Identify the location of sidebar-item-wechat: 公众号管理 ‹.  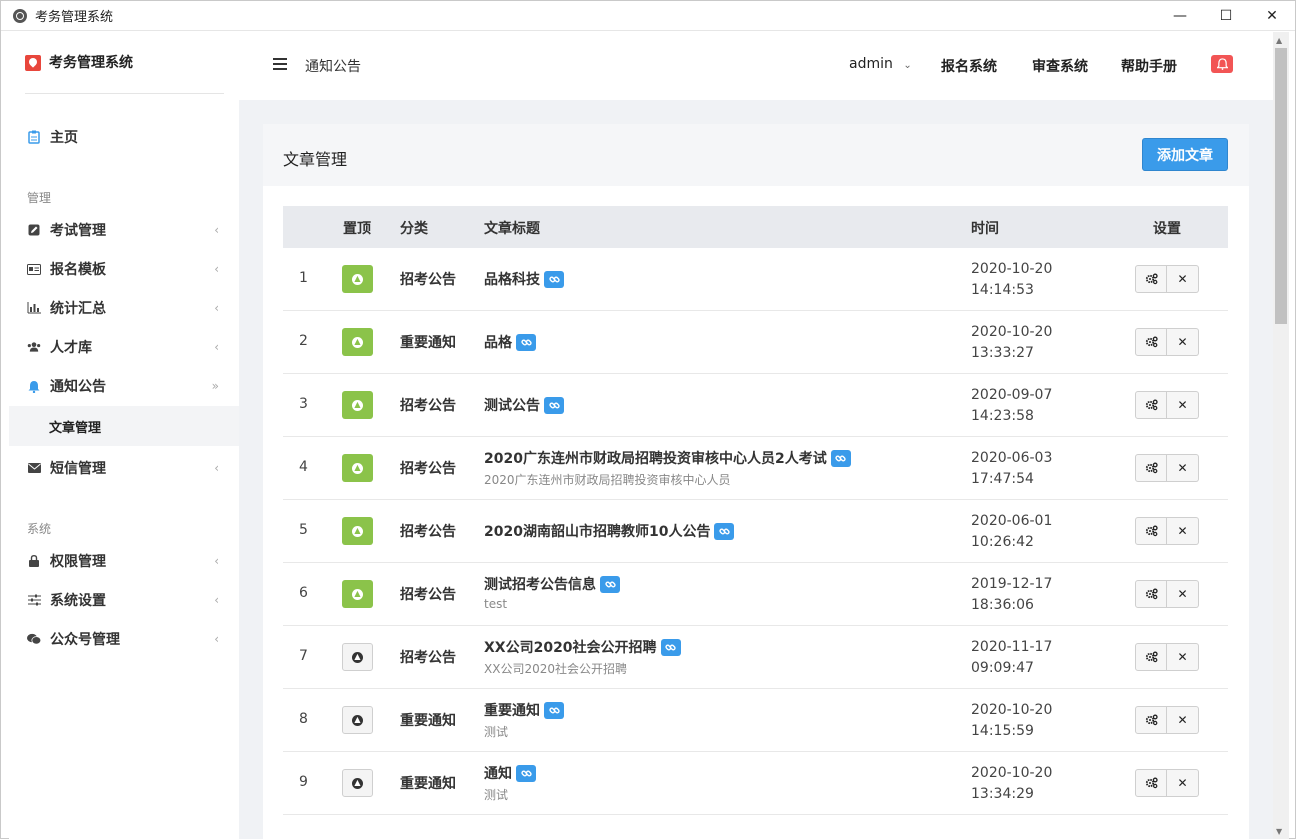
(124, 639).